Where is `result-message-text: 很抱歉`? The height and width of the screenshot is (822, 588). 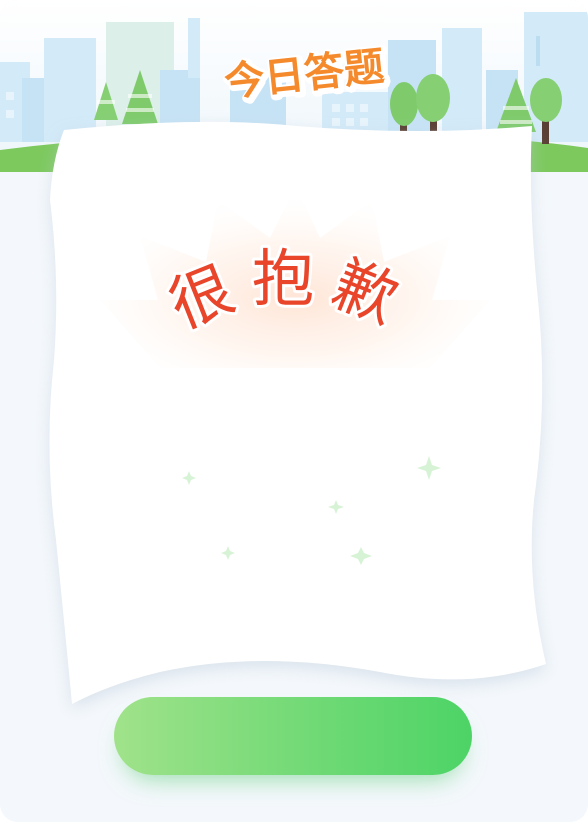 result-message-text: 很抱歉 is located at coordinates (290, 292).